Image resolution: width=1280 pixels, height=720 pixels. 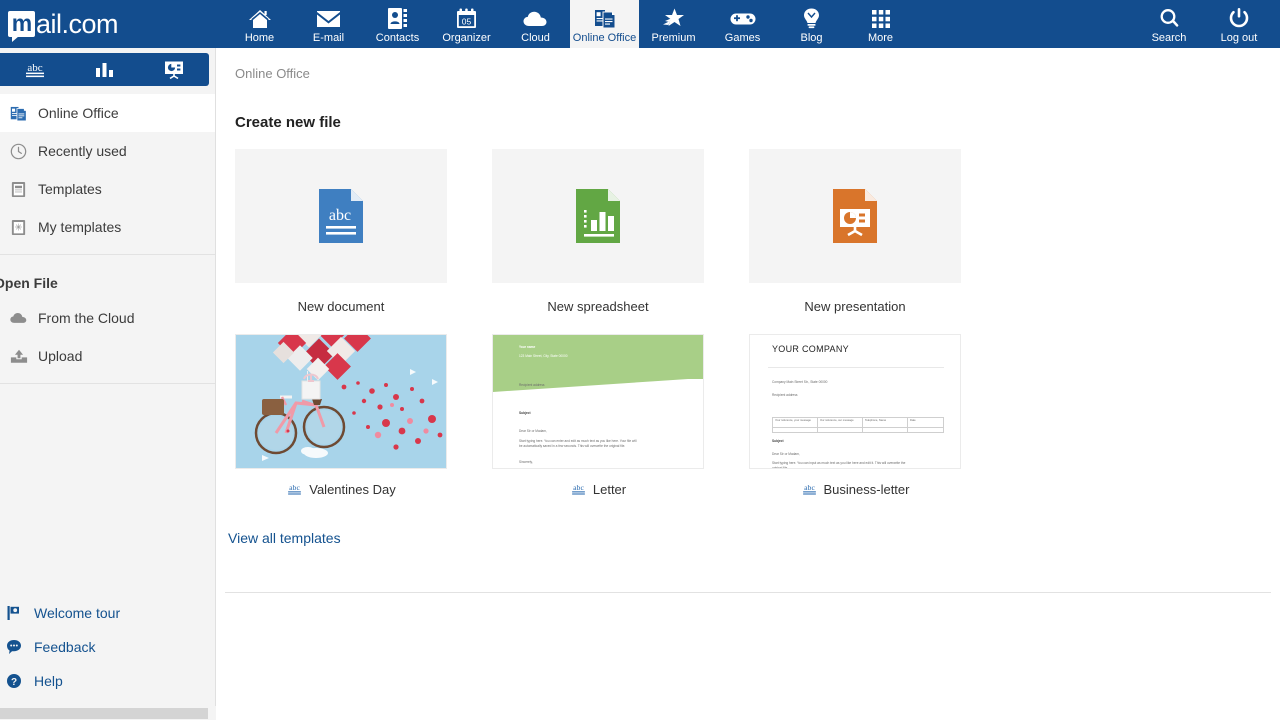 I want to click on nav-item-online-office: Online Office, so click(x=604, y=24).